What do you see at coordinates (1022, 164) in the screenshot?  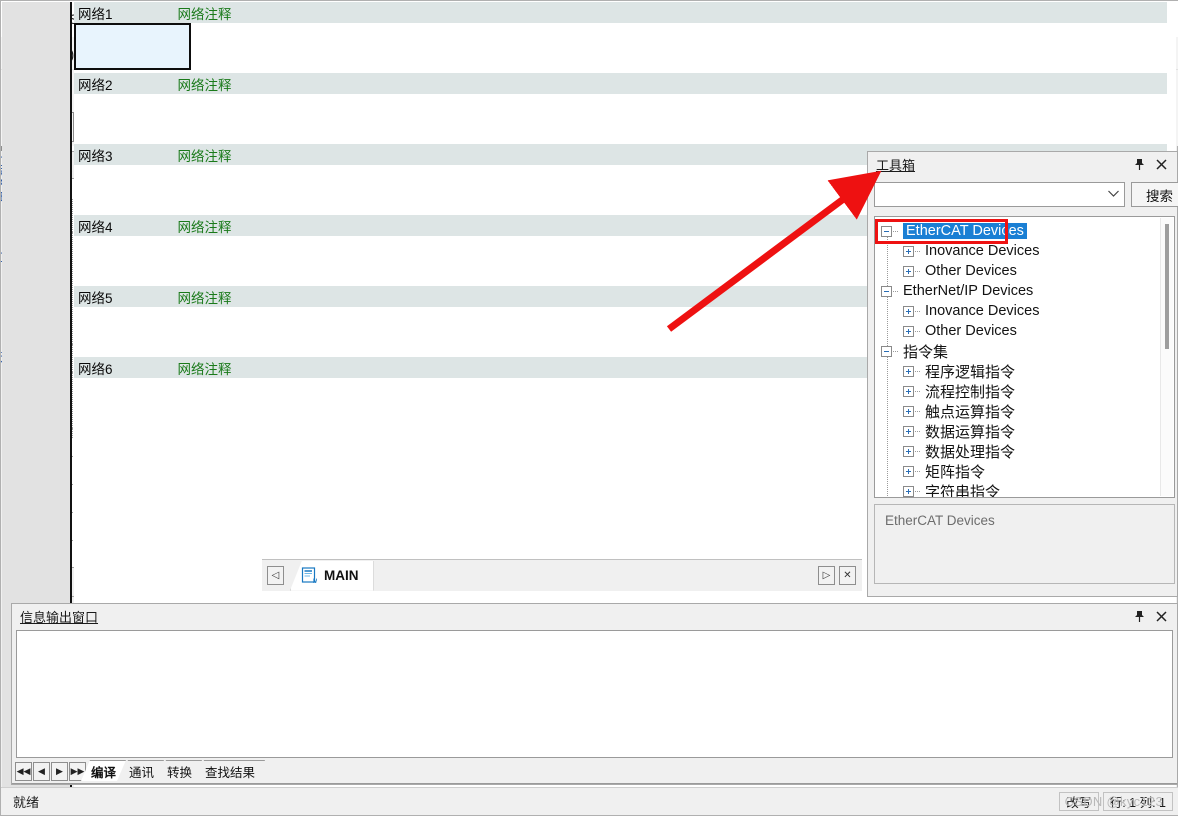 I see `toolbox-panel-header: 工具箱` at bounding box center [1022, 164].